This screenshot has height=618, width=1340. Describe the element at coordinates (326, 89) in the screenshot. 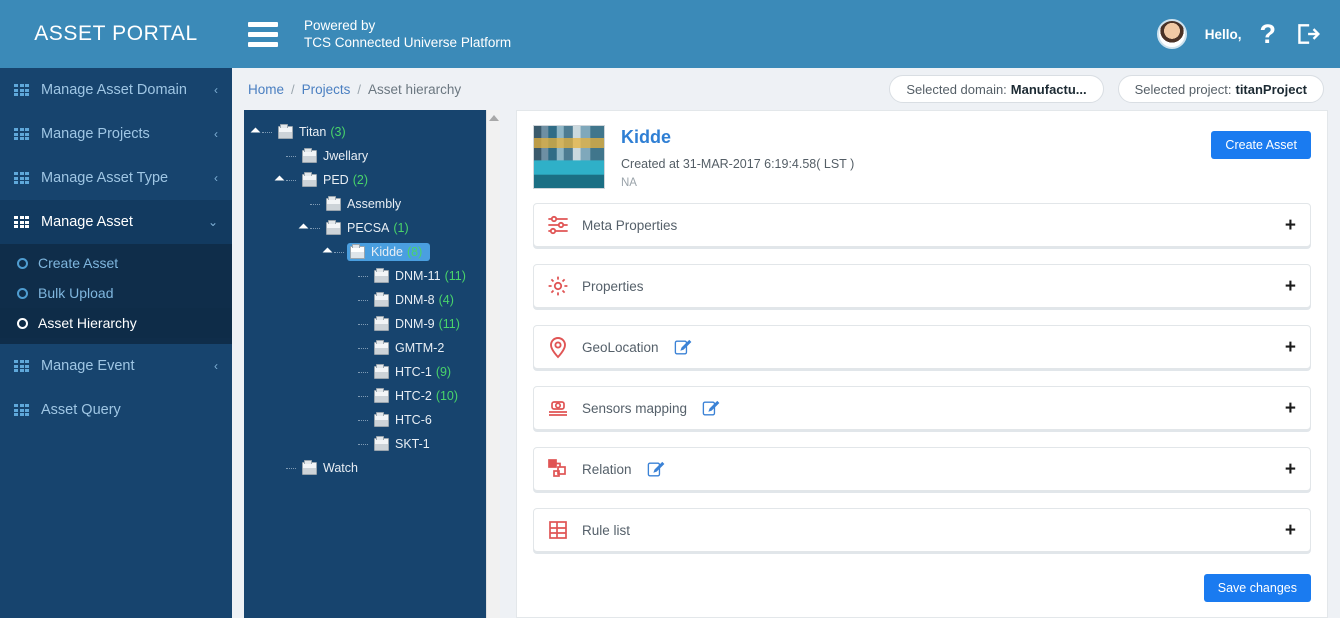

I see `breadcrumb-projects: Projects` at that location.